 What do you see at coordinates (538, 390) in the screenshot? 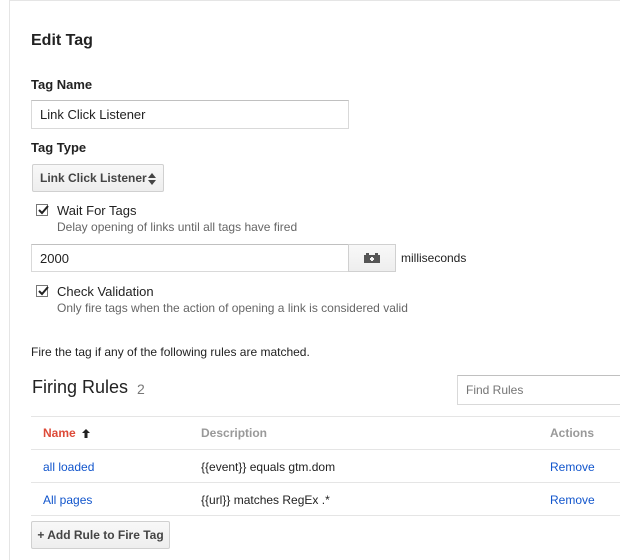
I see `find-rules-input` at bounding box center [538, 390].